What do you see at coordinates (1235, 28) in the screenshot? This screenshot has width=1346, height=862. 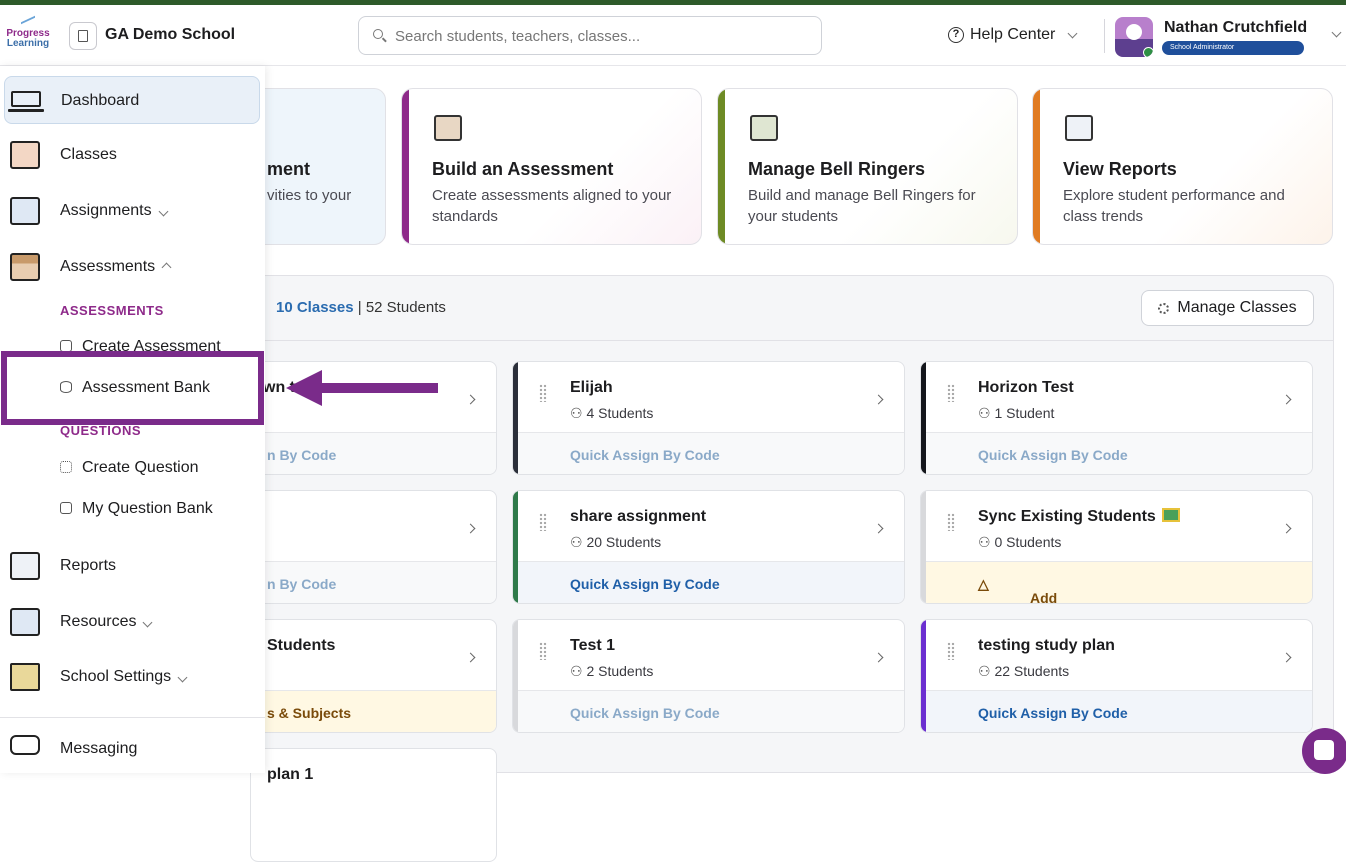 I see `user-name: Nathan Crutchfield` at bounding box center [1235, 28].